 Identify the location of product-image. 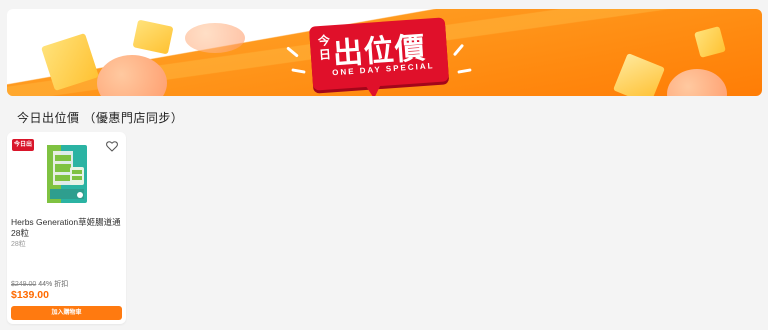
(67, 174).